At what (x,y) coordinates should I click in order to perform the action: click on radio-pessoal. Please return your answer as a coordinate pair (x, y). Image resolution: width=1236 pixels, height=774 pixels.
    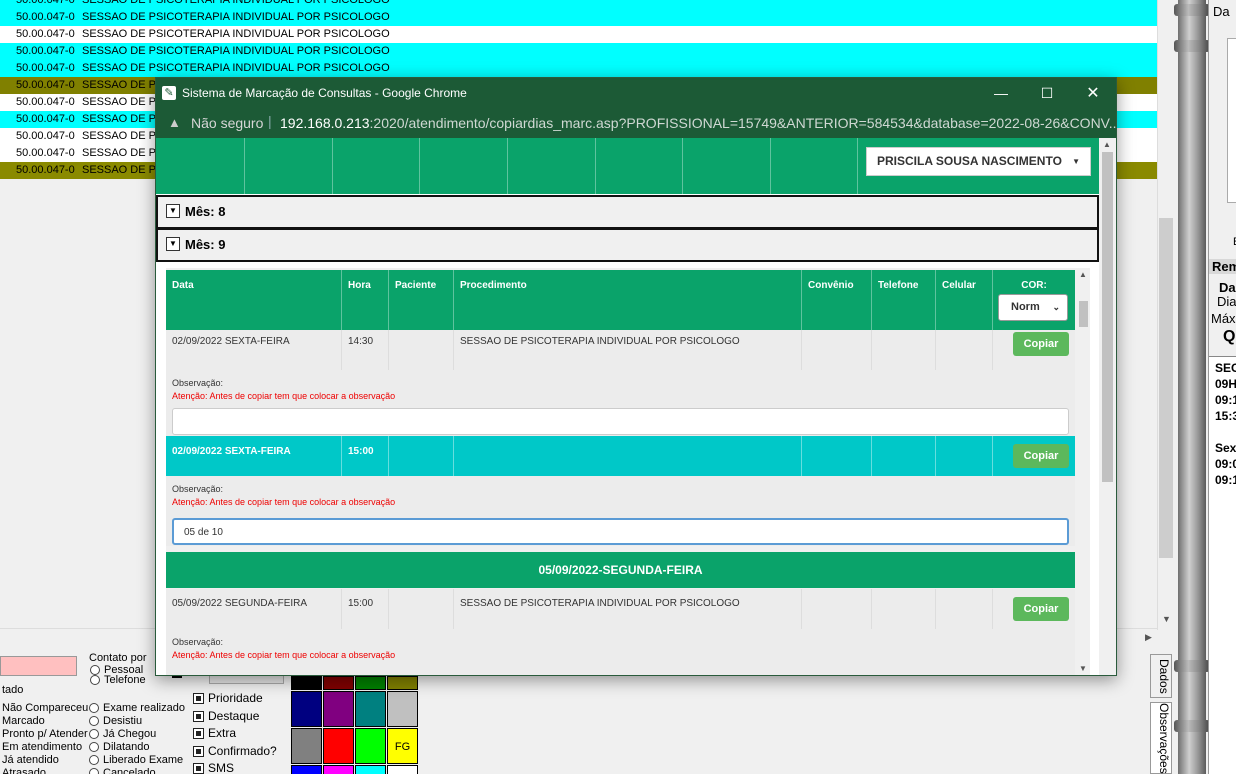
    Looking at the image, I should click on (95, 670).